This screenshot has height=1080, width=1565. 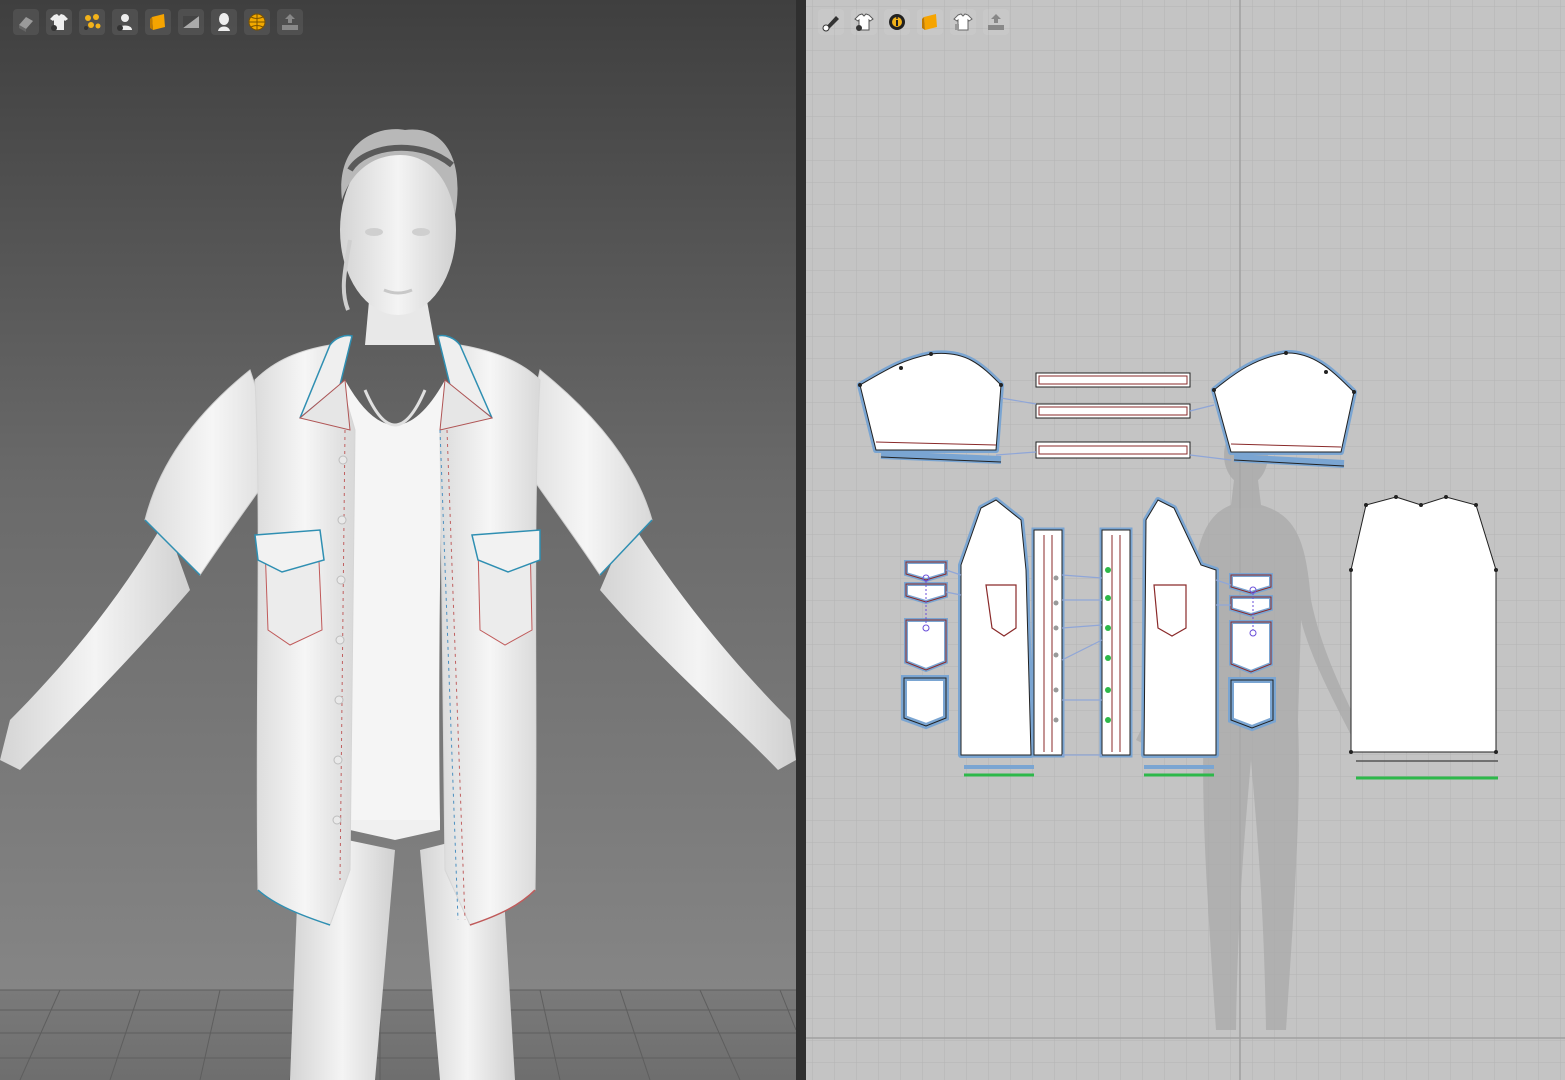 What do you see at coordinates (1116, 642) in the screenshot?
I see `pattern-piece-right-placket` at bounding box center [1116, 642].